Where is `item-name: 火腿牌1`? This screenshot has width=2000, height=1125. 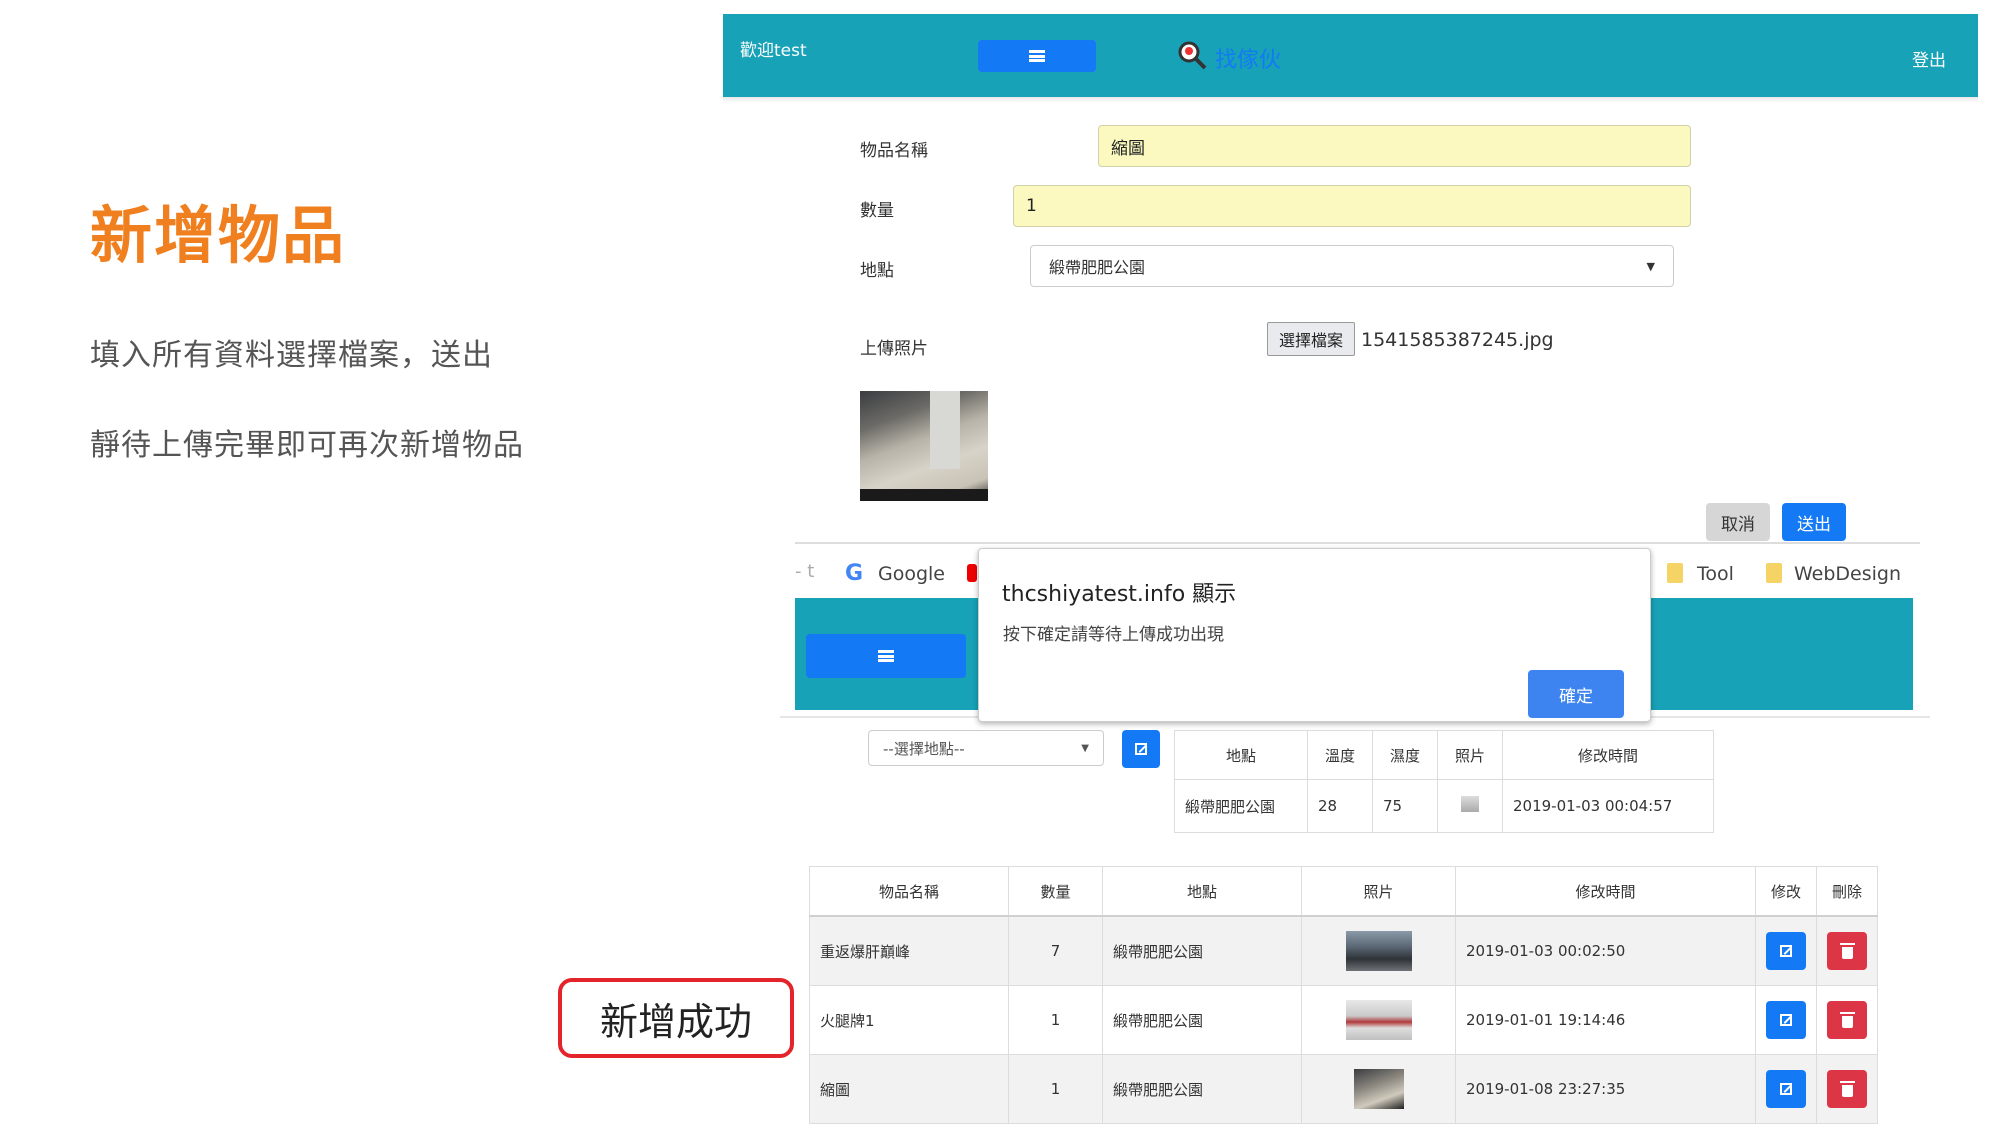 item-name: 火腿牌1 is located at coordinates (909, 1020).